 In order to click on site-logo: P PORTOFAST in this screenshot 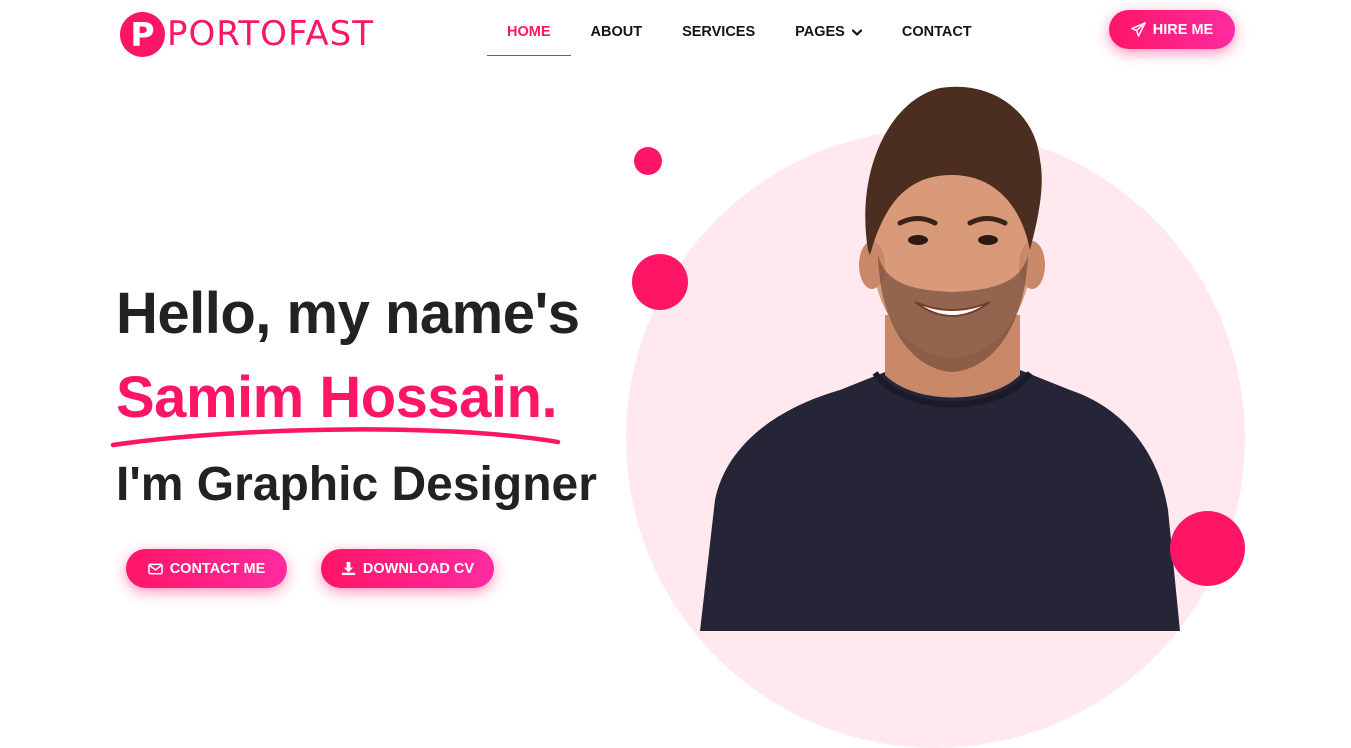, I will do `click(247, 34)`.